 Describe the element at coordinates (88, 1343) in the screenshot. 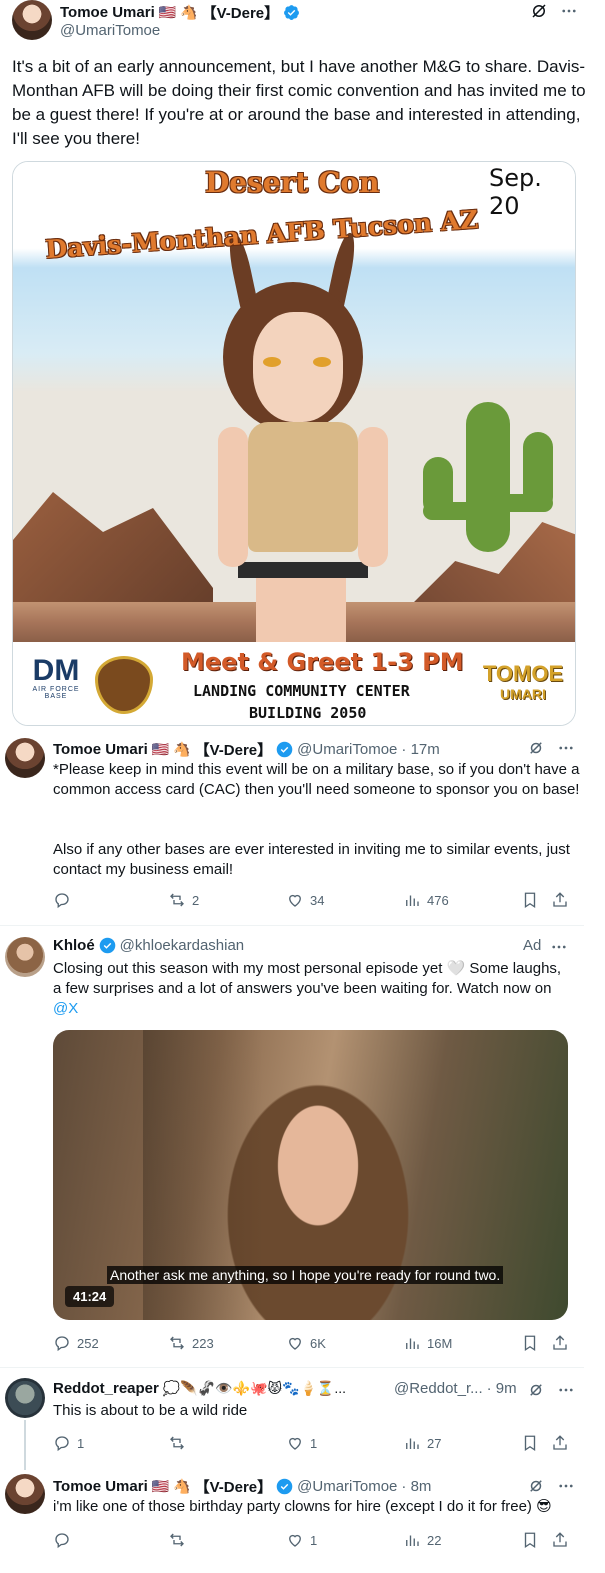

I see `reply-count: 252` at that location.